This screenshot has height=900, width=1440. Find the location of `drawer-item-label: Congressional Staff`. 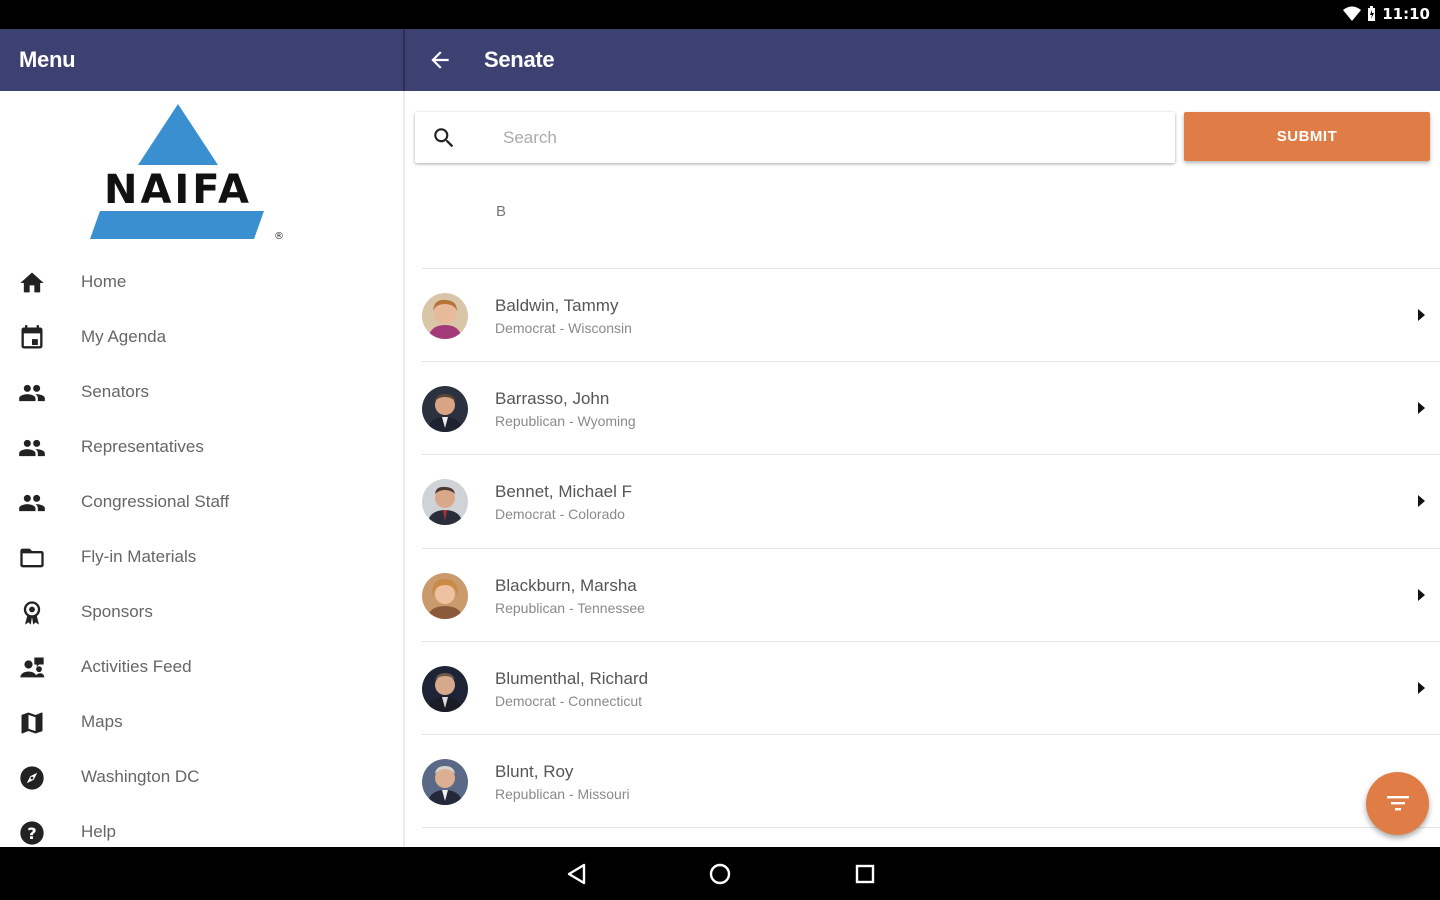

drawer-item-label: Congressional Staff is located at coordinates (155, 501).